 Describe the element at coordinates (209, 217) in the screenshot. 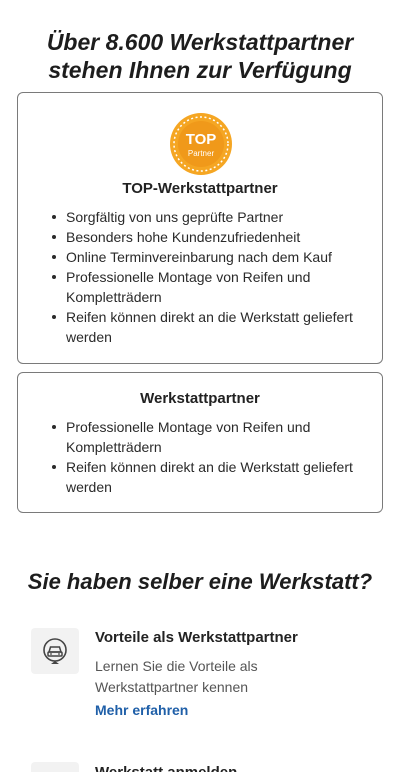

I see `feature-item: Sorgfältig von uns geprüfte Partner` at that location.